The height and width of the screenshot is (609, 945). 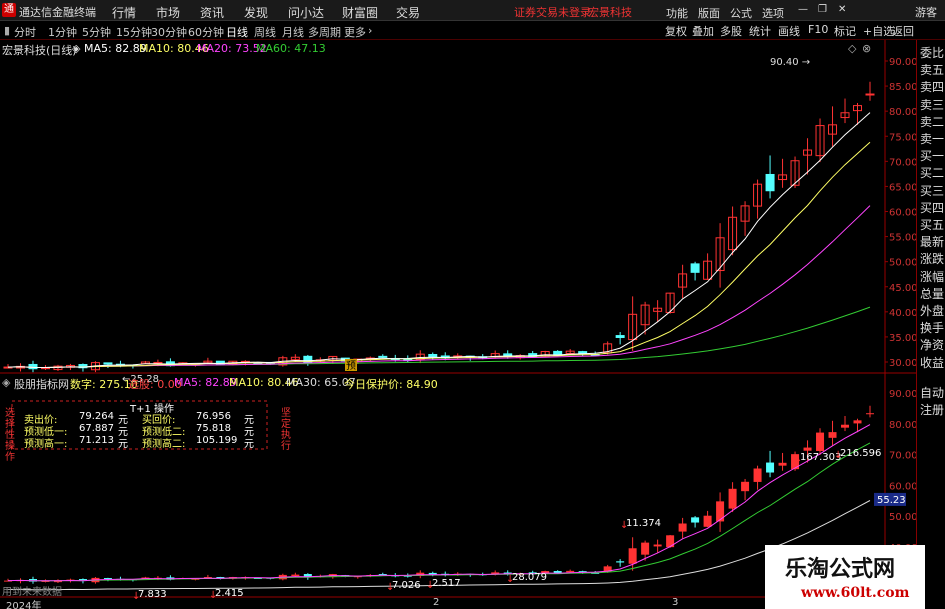 I want to click on y-tick-label: 65.00, so click(x=902, y=187).